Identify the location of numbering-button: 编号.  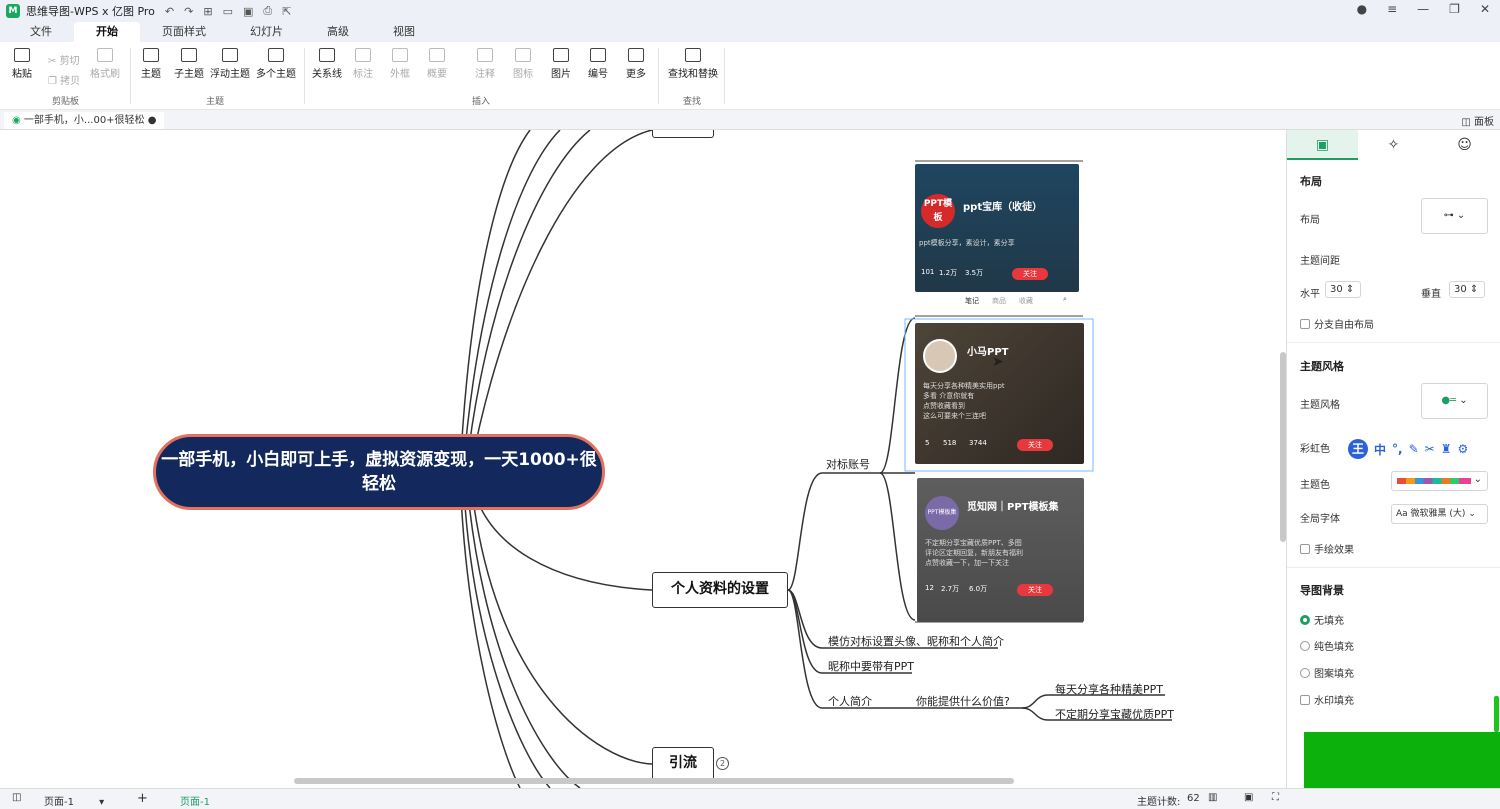
(598, 64).